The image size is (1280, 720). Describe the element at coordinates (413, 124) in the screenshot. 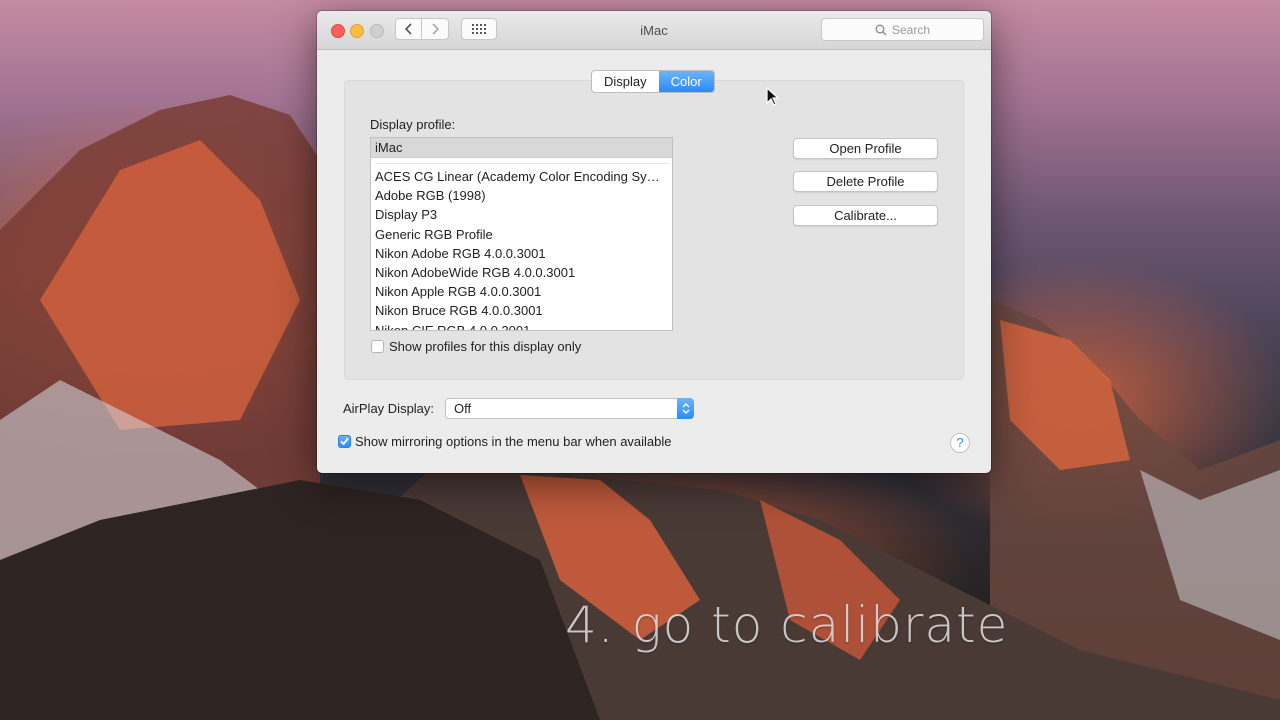

I see `display-profile-label: Display profile:` at that location.